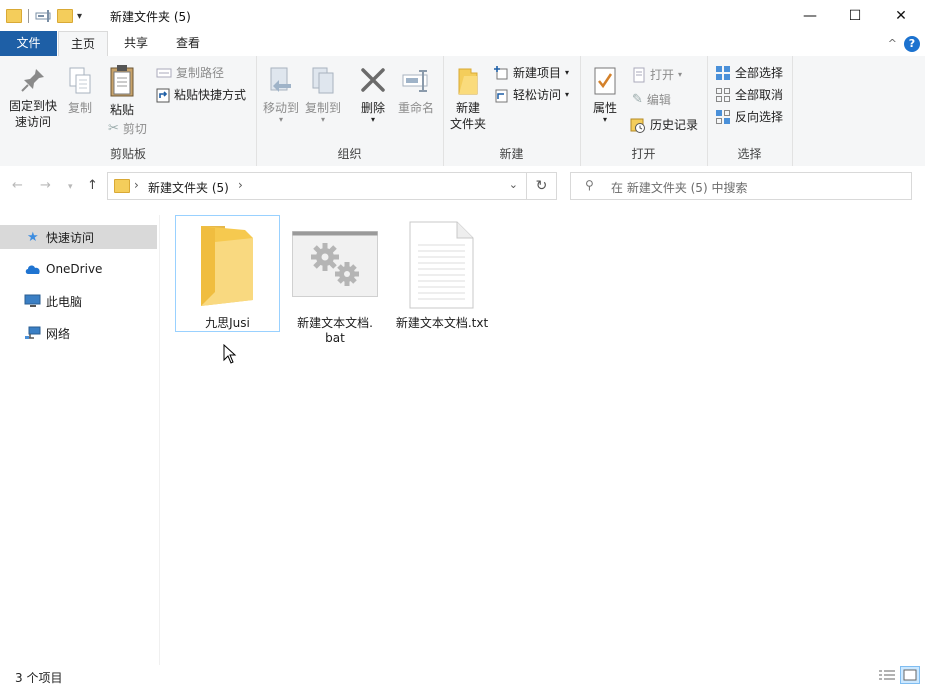 Image resolution: width=925 pixels, height=689 pixels. I want to click on select-all-button: 全部选择, so click(749, 72).